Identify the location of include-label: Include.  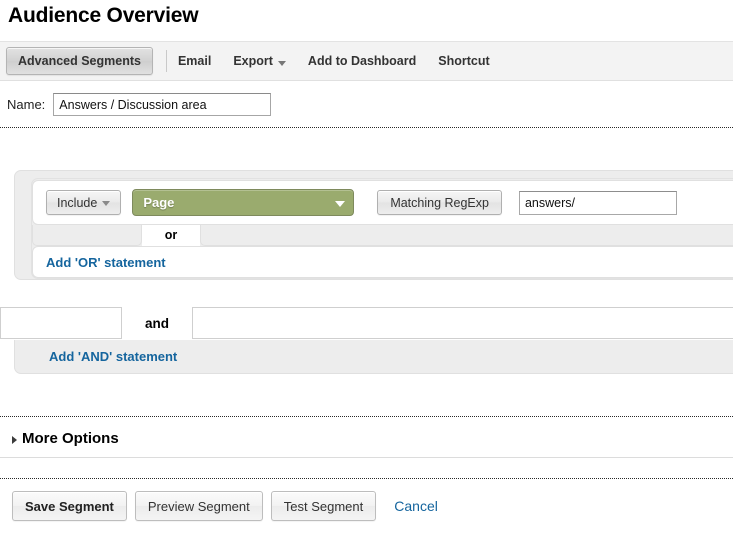
(77, 202).